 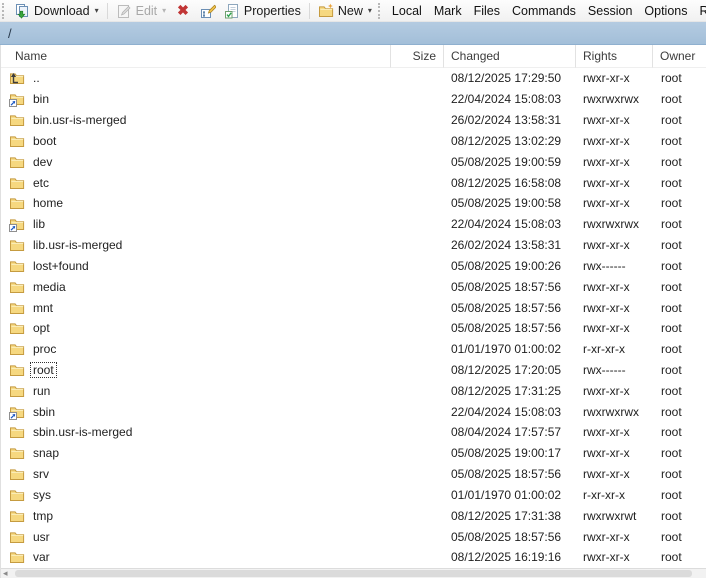 What do you see at coordinates (36, 78) in the screenshot?
I see `file-name: ..` at bounding box center [36, 78].